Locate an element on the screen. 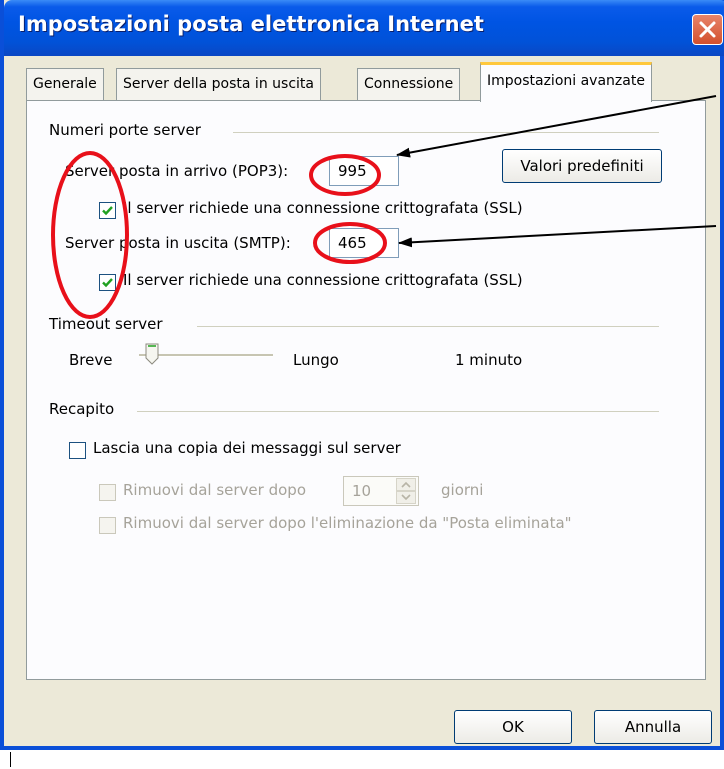 The image size is (724, 769). ports-group-label: Numeri porte server is located at coordinates (125, 130).